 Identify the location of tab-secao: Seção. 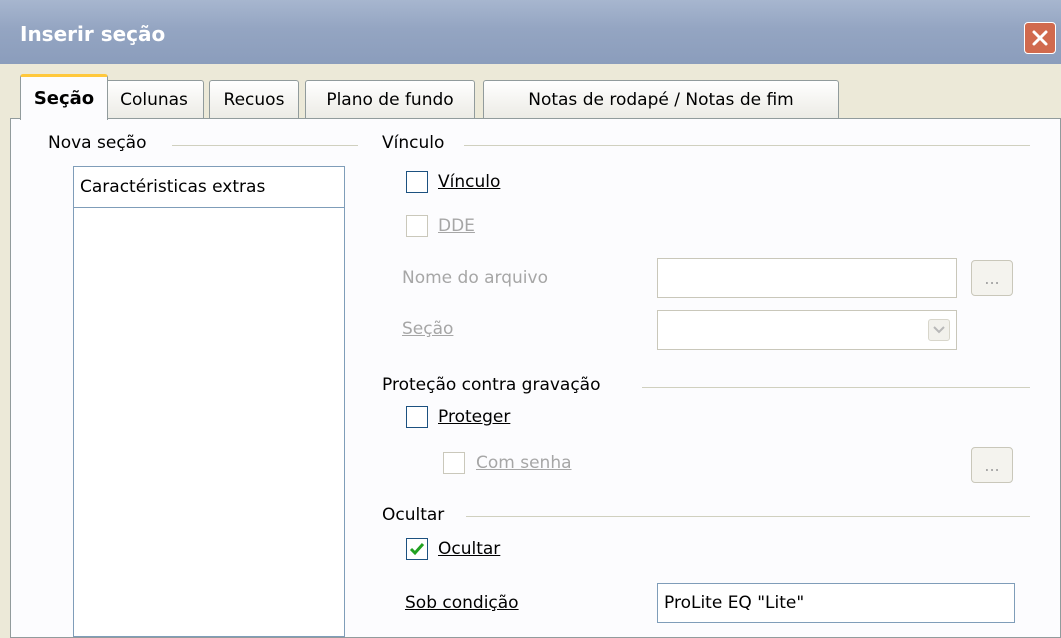
(64, 97).